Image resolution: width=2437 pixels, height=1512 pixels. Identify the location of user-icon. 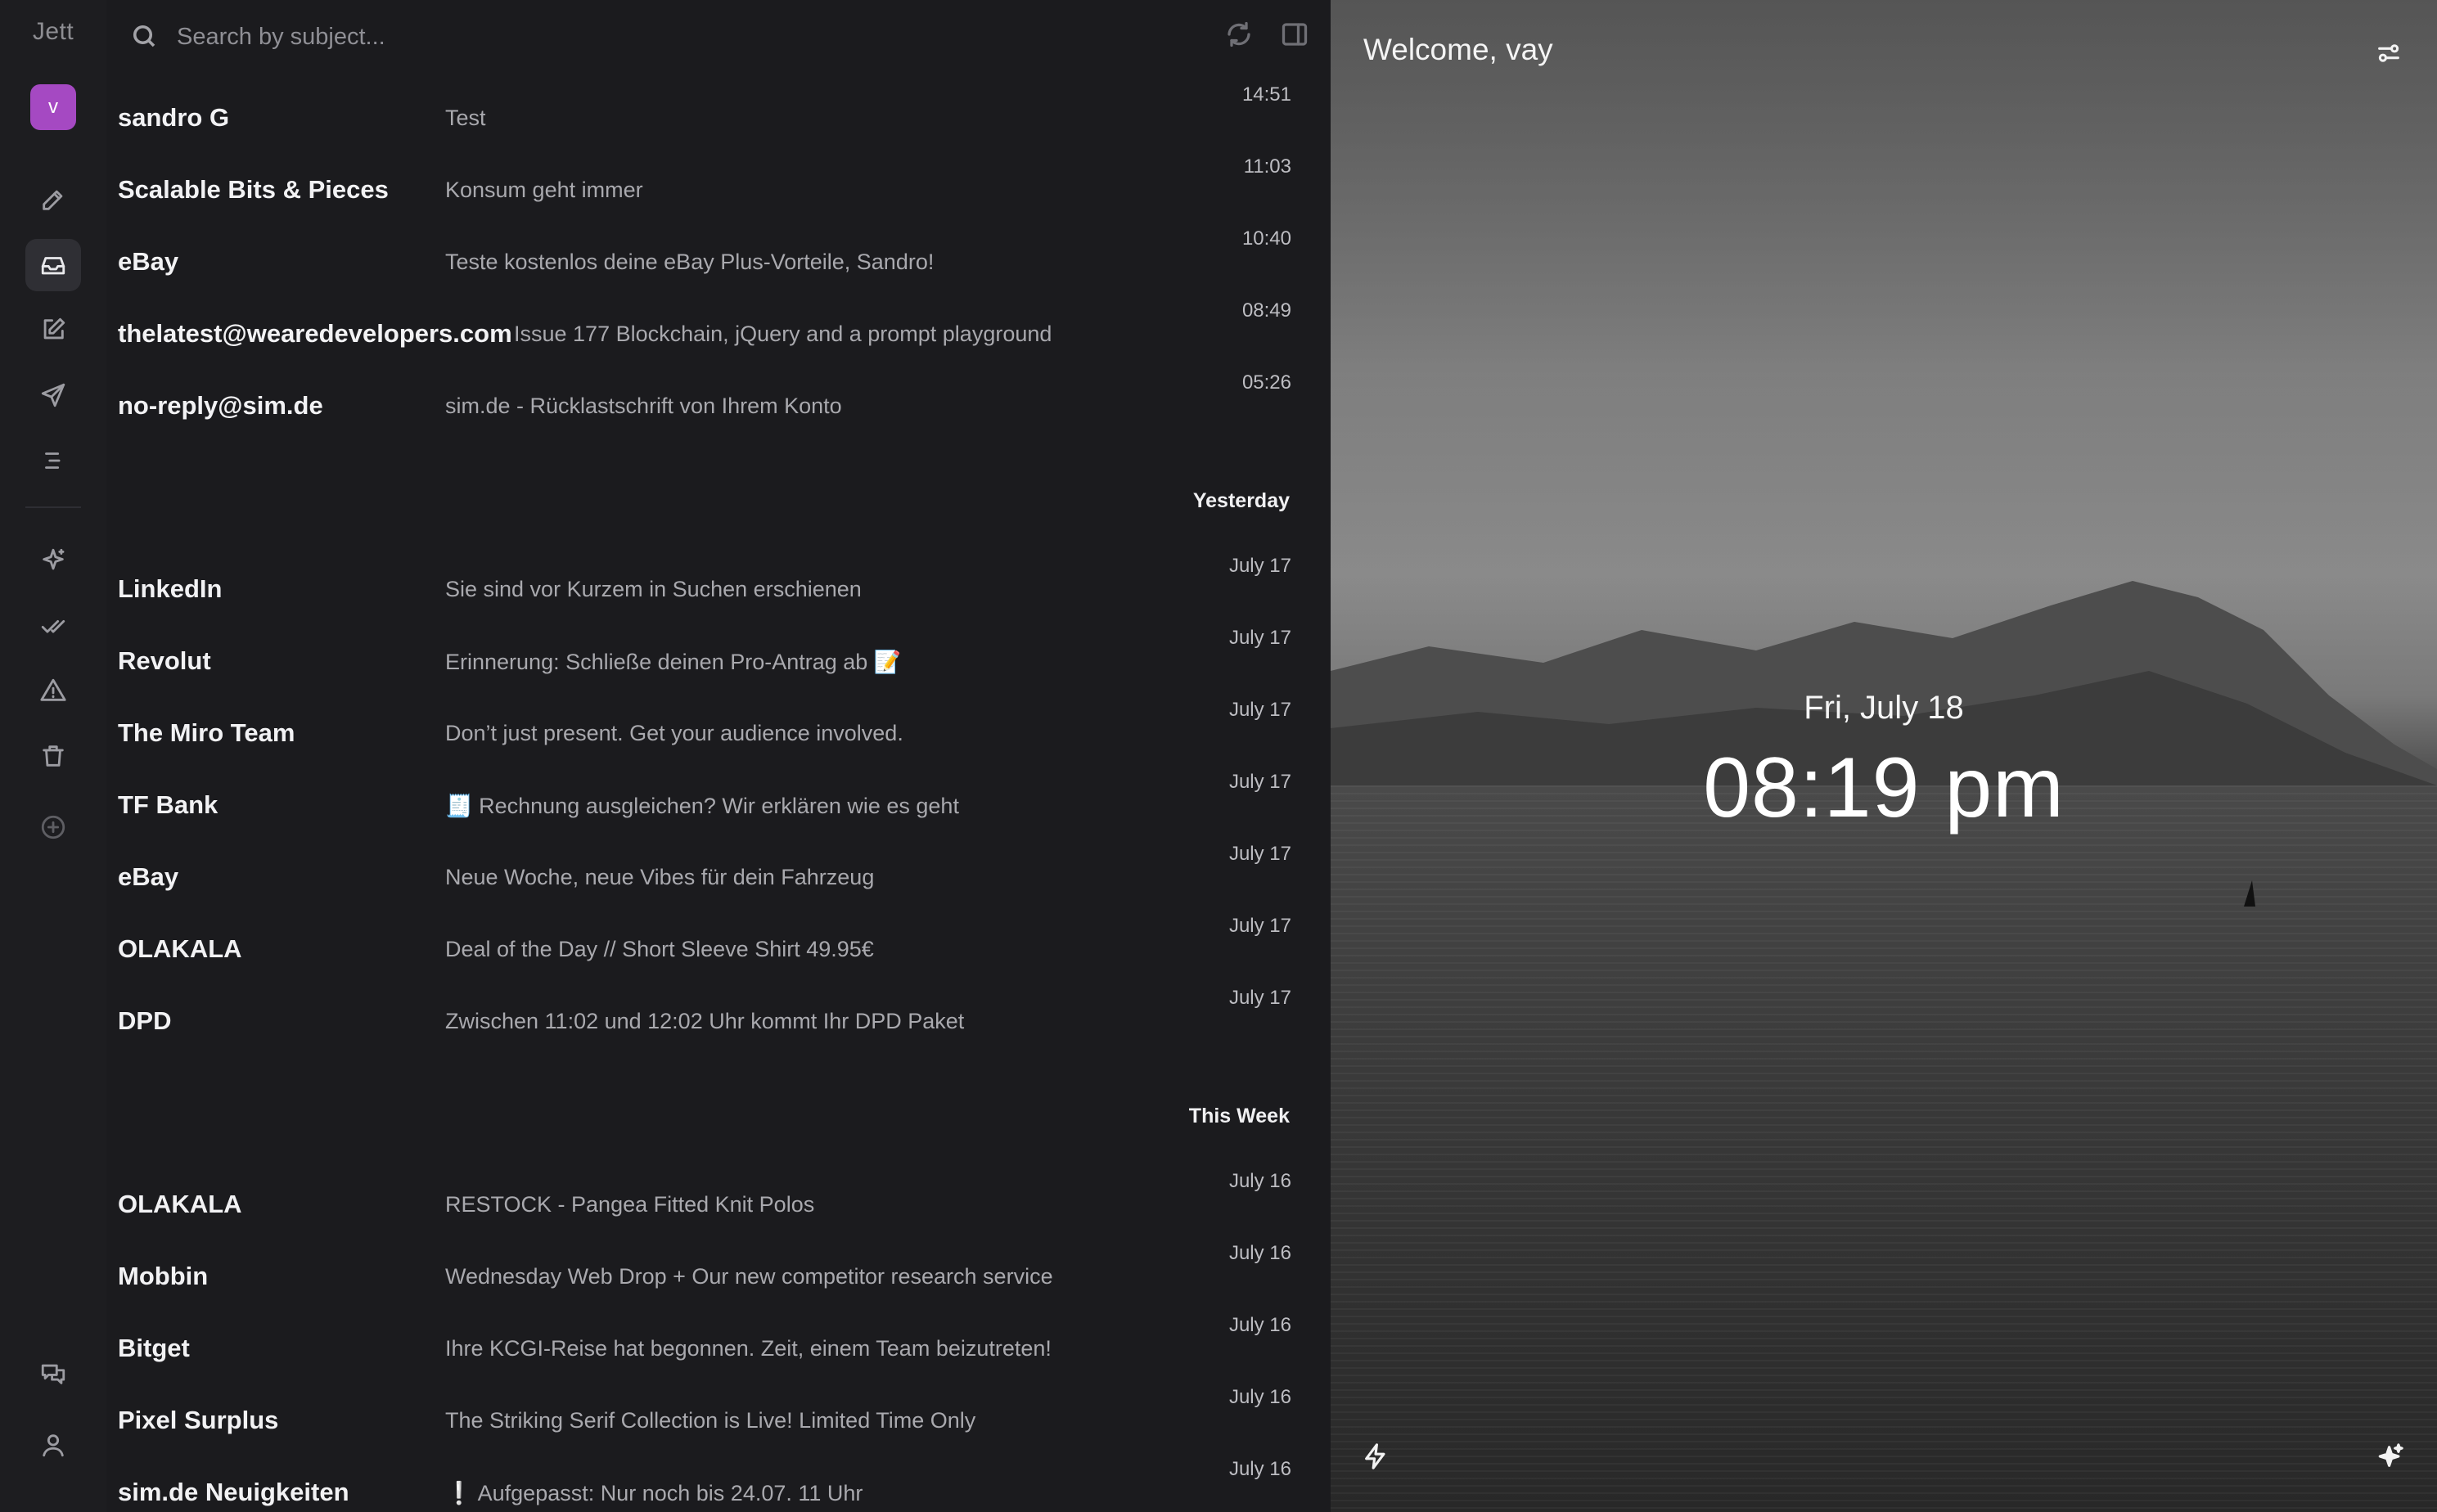
(53, 1446).